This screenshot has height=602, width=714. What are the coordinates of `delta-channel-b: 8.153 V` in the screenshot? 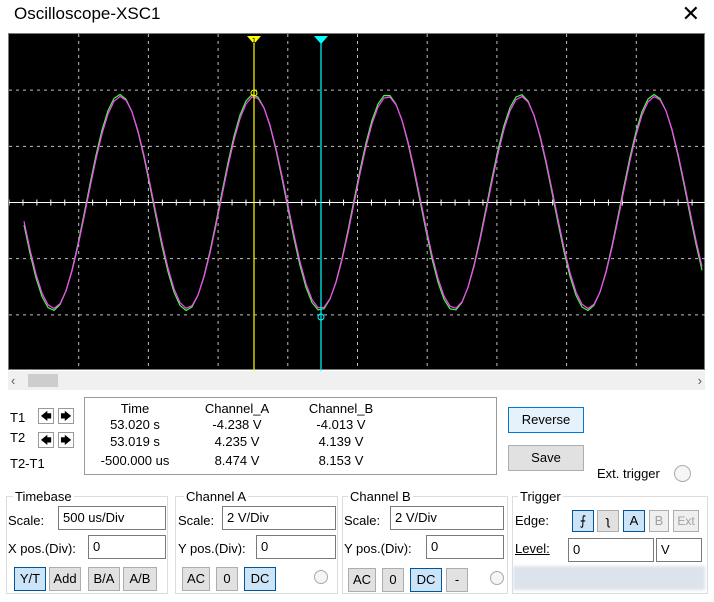 It's located at (341, 460).